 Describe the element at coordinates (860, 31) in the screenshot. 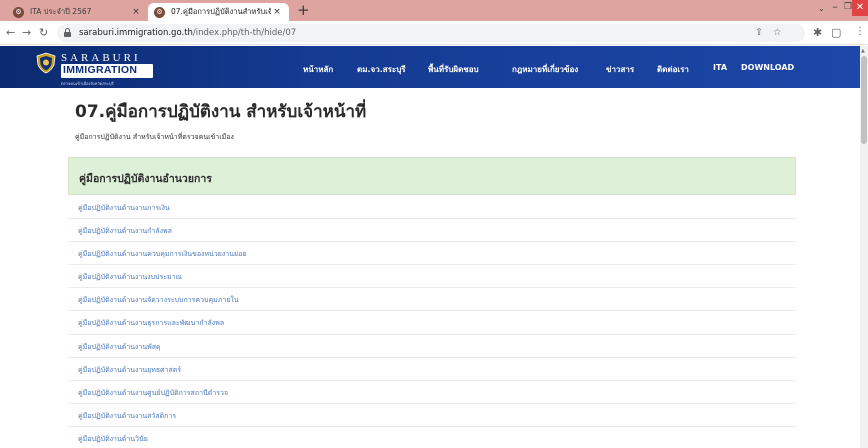

I see `browser-menu-icon: ⋮` at that location.